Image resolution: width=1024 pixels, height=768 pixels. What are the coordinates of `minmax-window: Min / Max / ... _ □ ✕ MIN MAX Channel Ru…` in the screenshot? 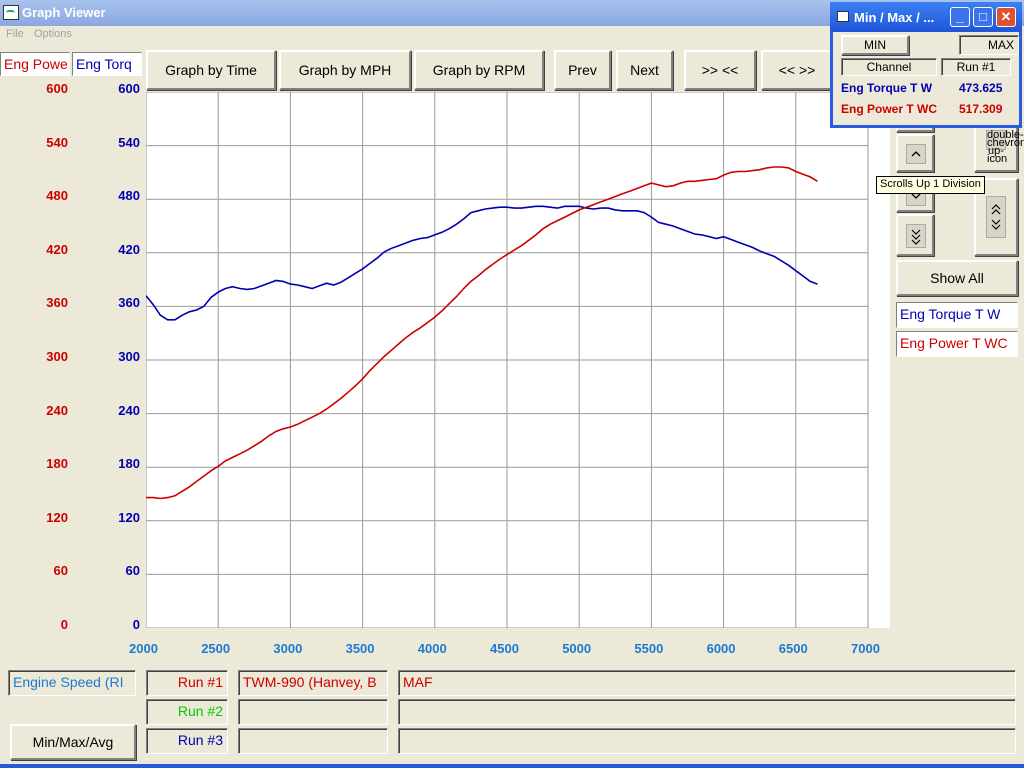 It's located at (926, 65).